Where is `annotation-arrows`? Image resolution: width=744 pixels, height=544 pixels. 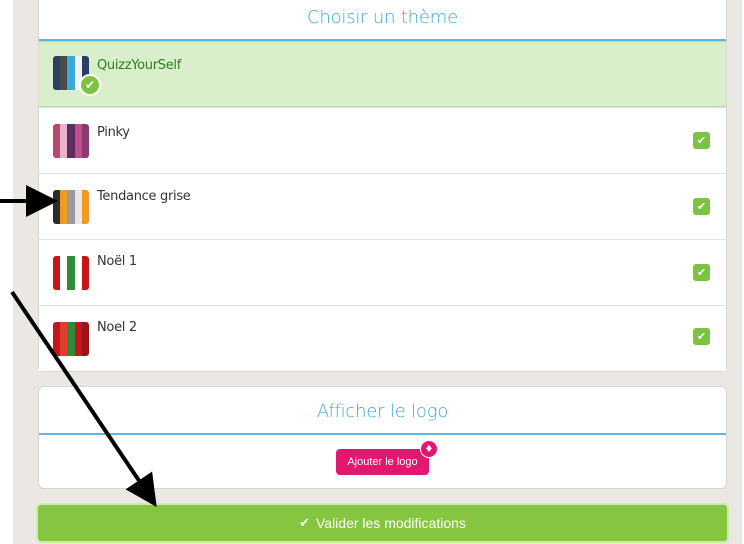
annotation-arrows is located at coordinates (78, 346).